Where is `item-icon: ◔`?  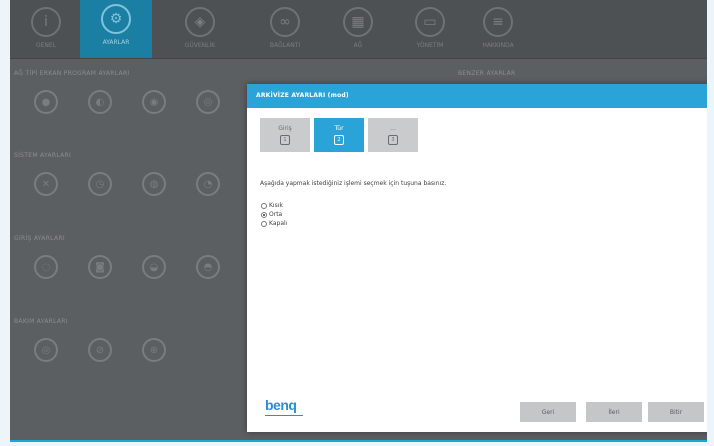 item-icon: ◔ is located at coordinates (208, 184).